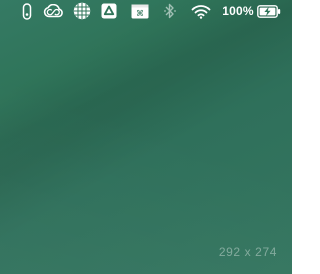 This screenshot has width=320, height=274. I want to click on usb-drive-icon, so click(27, 11).